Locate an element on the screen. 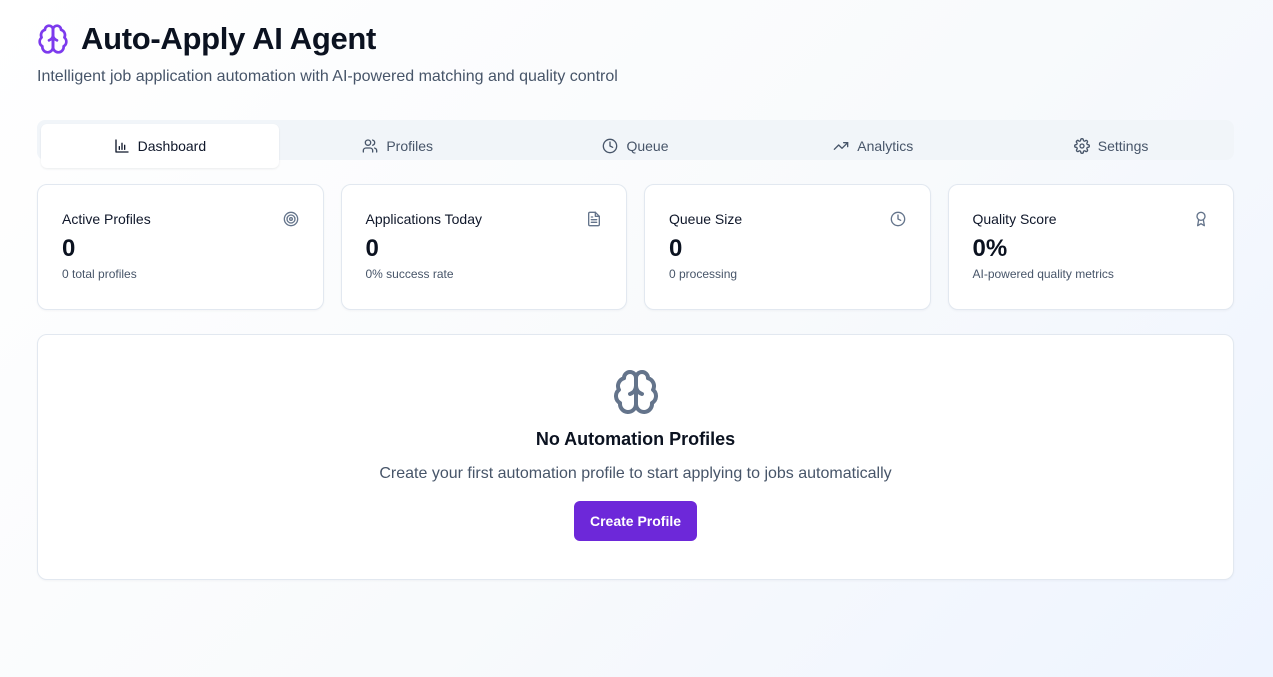 This screenshot has height=677, width=1273. stat-subtext: 0 processing is located at coordinates (703, 274).